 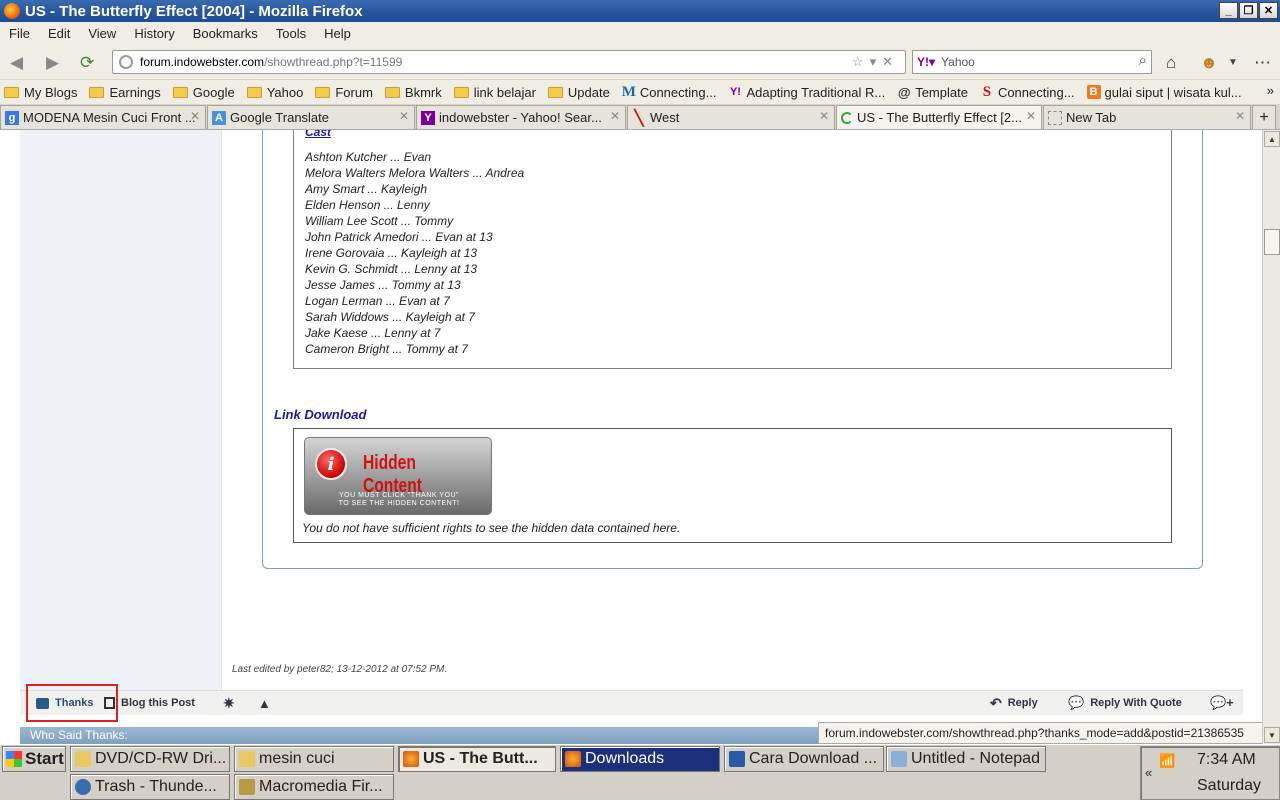 What do you see at coordinates (344, 92) in the screenshot?
I see `bookmark-forum: Forum` at bounding box center [344, 92].